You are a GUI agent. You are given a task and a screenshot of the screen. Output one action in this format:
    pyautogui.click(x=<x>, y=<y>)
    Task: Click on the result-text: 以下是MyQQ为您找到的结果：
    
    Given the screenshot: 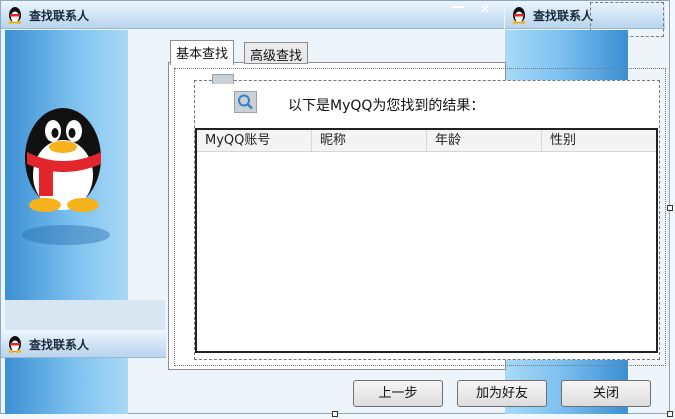 What is the action you would take?
    pyautogui.click(x=386, y=106)
    